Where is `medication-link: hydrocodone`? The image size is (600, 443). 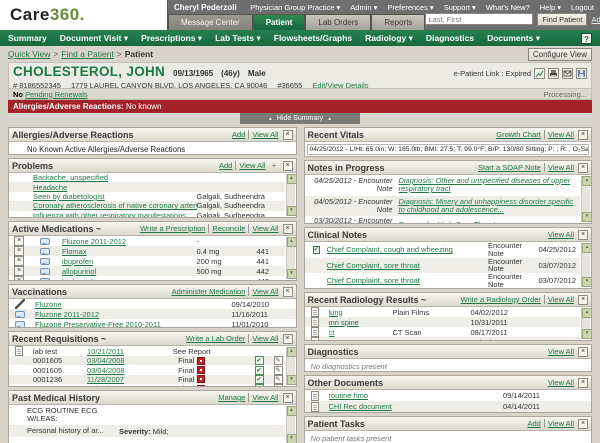
medication-link: hydrocodone is located at coordinates (129, 279).